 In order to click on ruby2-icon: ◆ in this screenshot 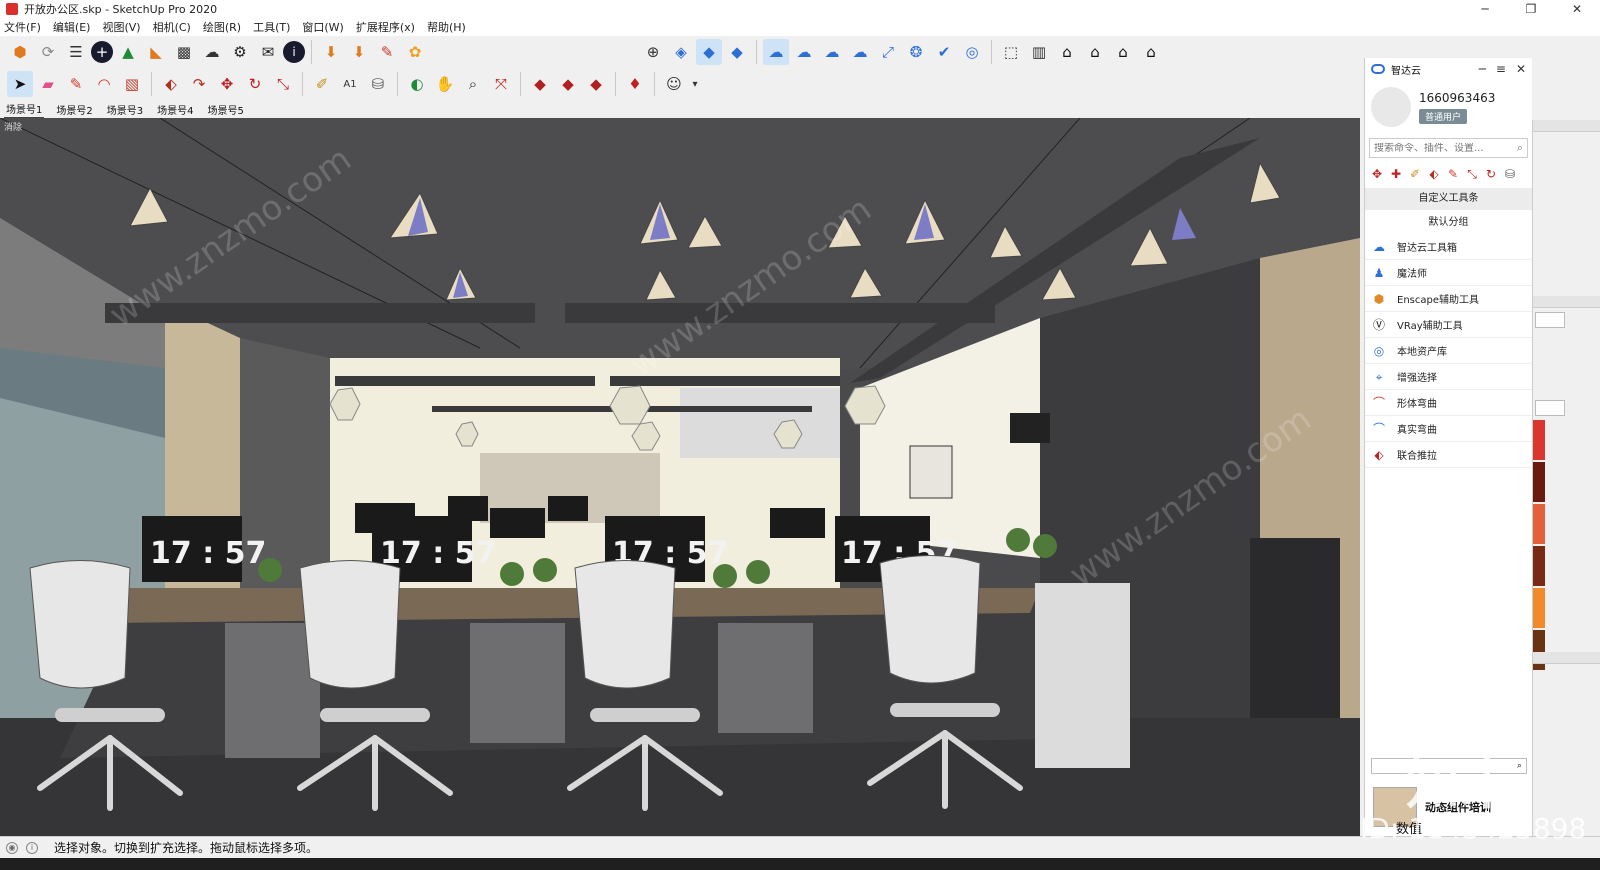, I will do `click(568, 84)`.